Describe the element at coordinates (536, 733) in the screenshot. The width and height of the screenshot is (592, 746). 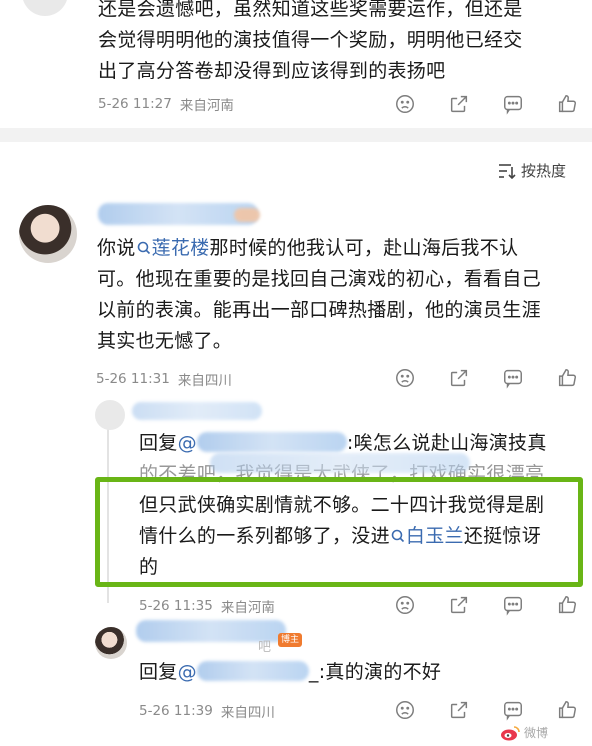
I see `watermark-text: 微博` at that location.